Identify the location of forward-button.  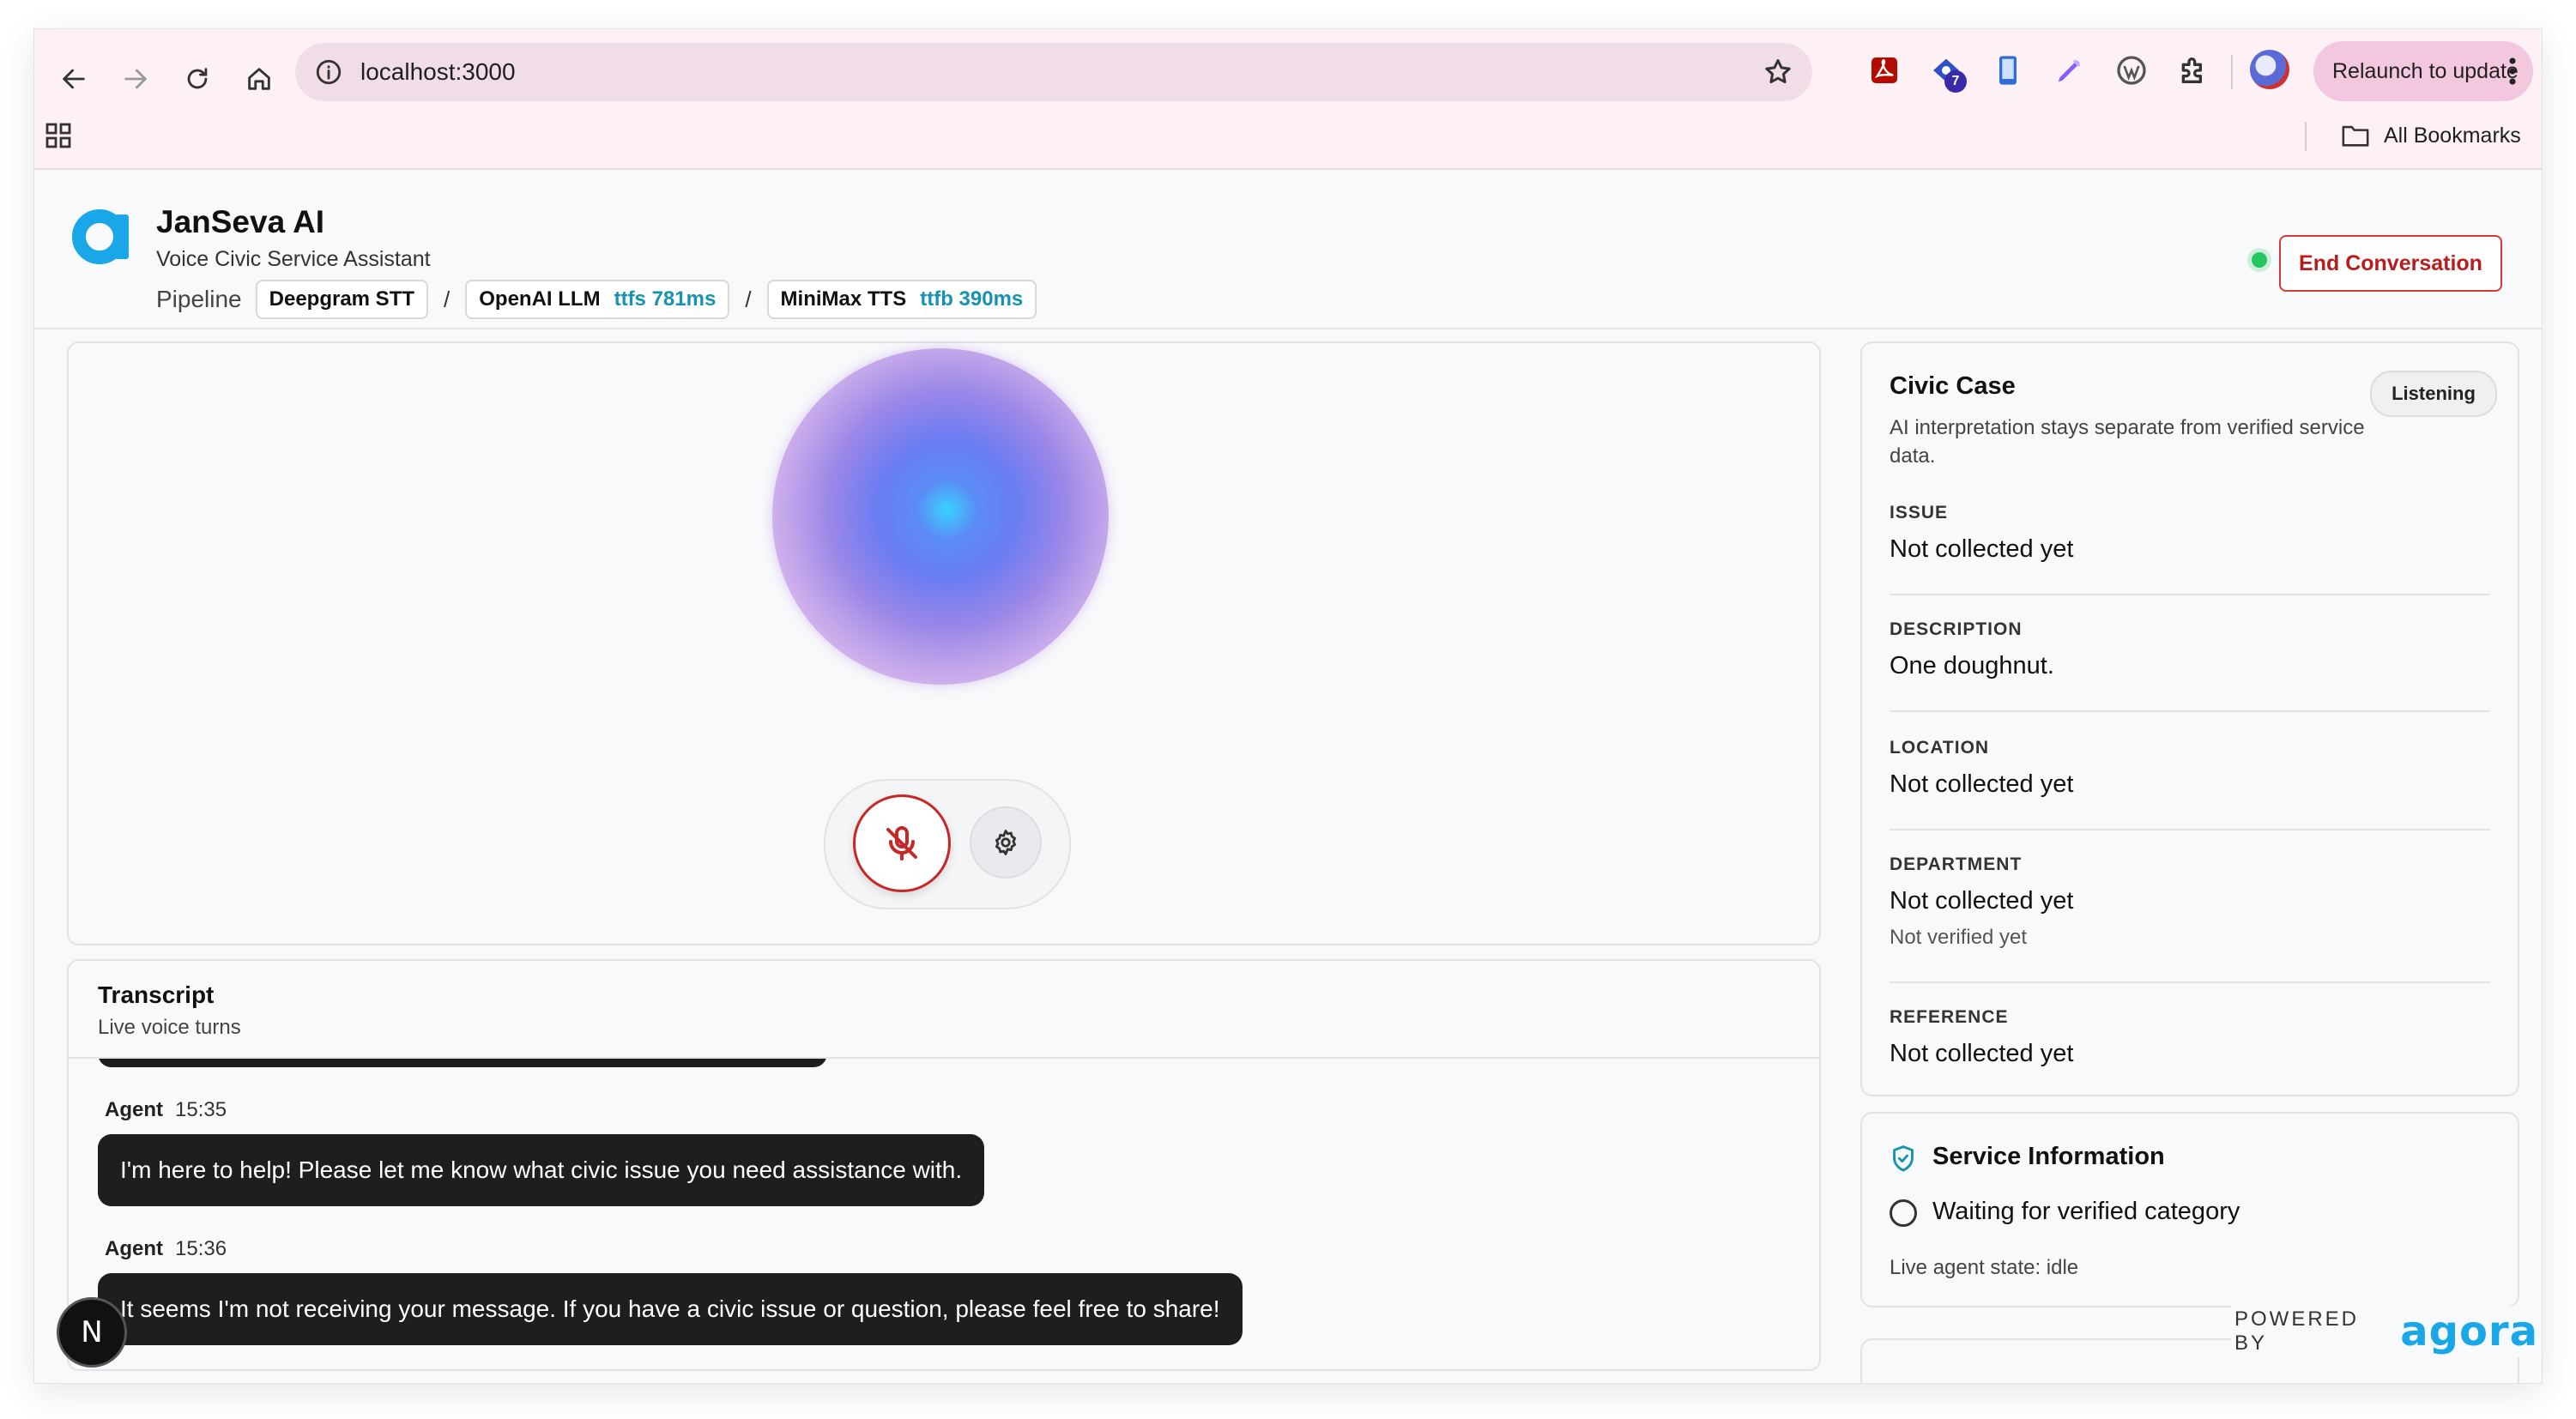
(136, 79).